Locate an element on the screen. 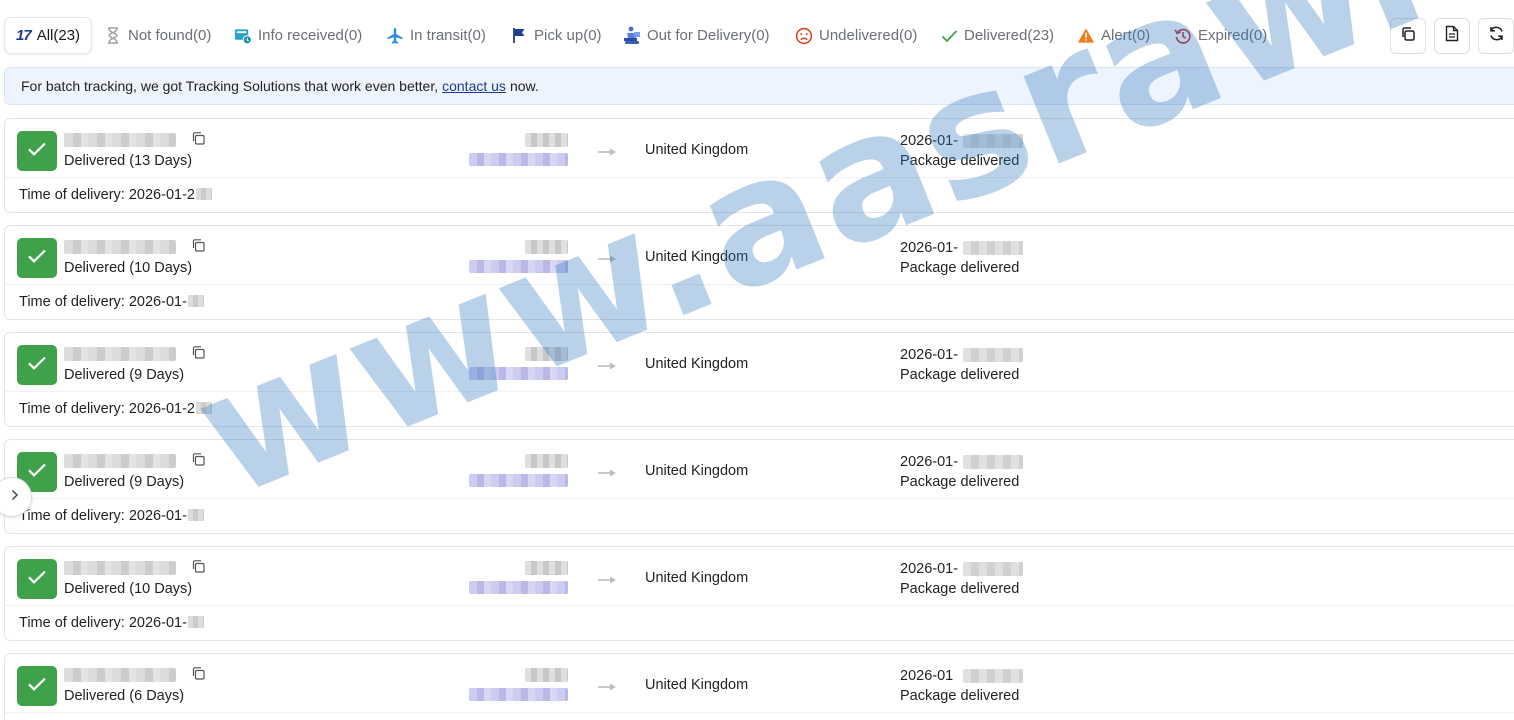  tab-info-received: Info received(0) is located at coordinates (298, 35).